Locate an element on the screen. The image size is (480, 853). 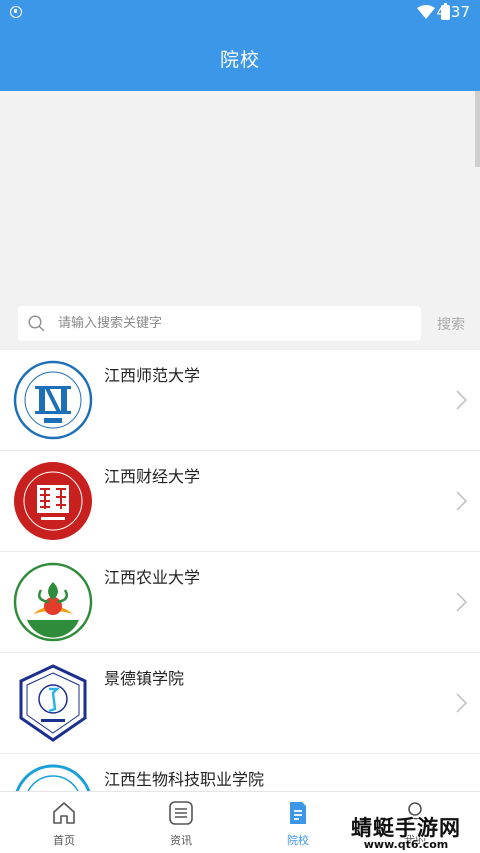
status-bar: 4:37 is located at coordinates (240, 12).